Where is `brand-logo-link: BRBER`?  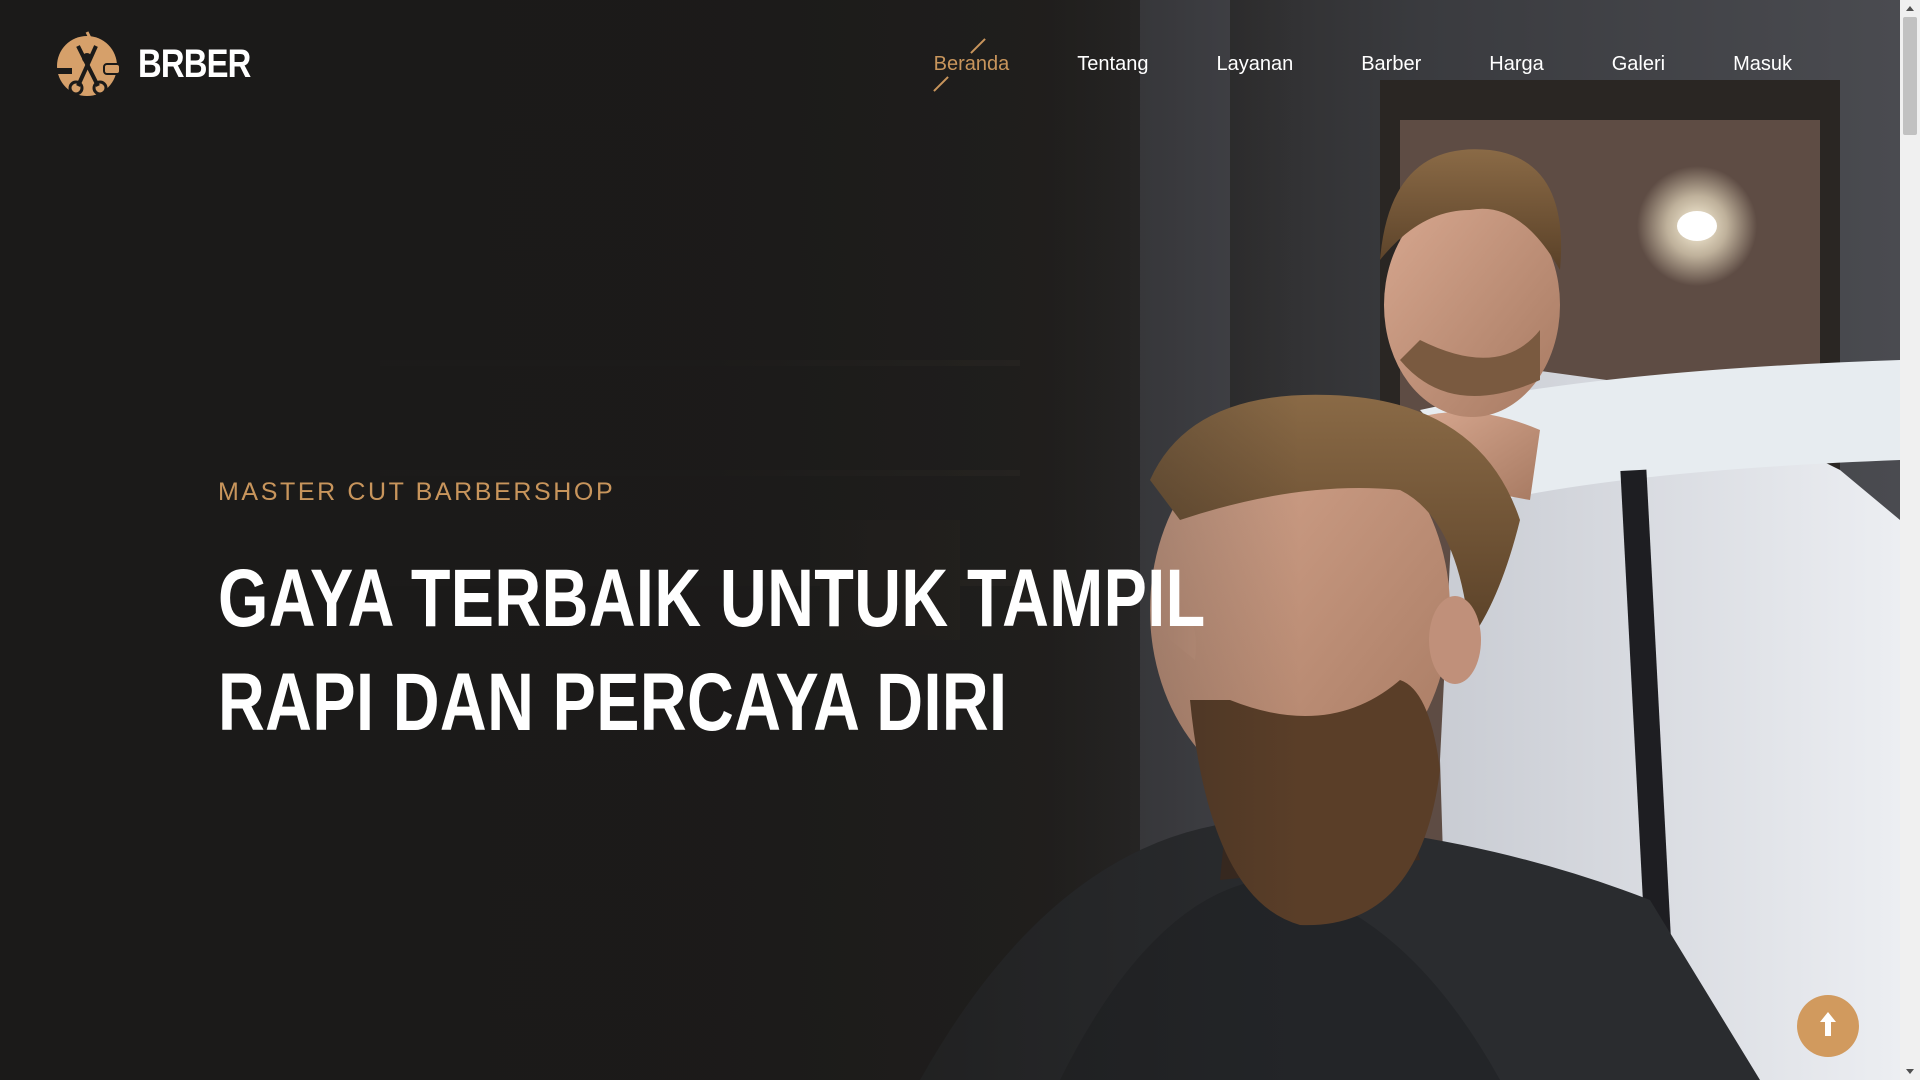
brand-logo-link: BRBER is located at coordinates (164, 64).